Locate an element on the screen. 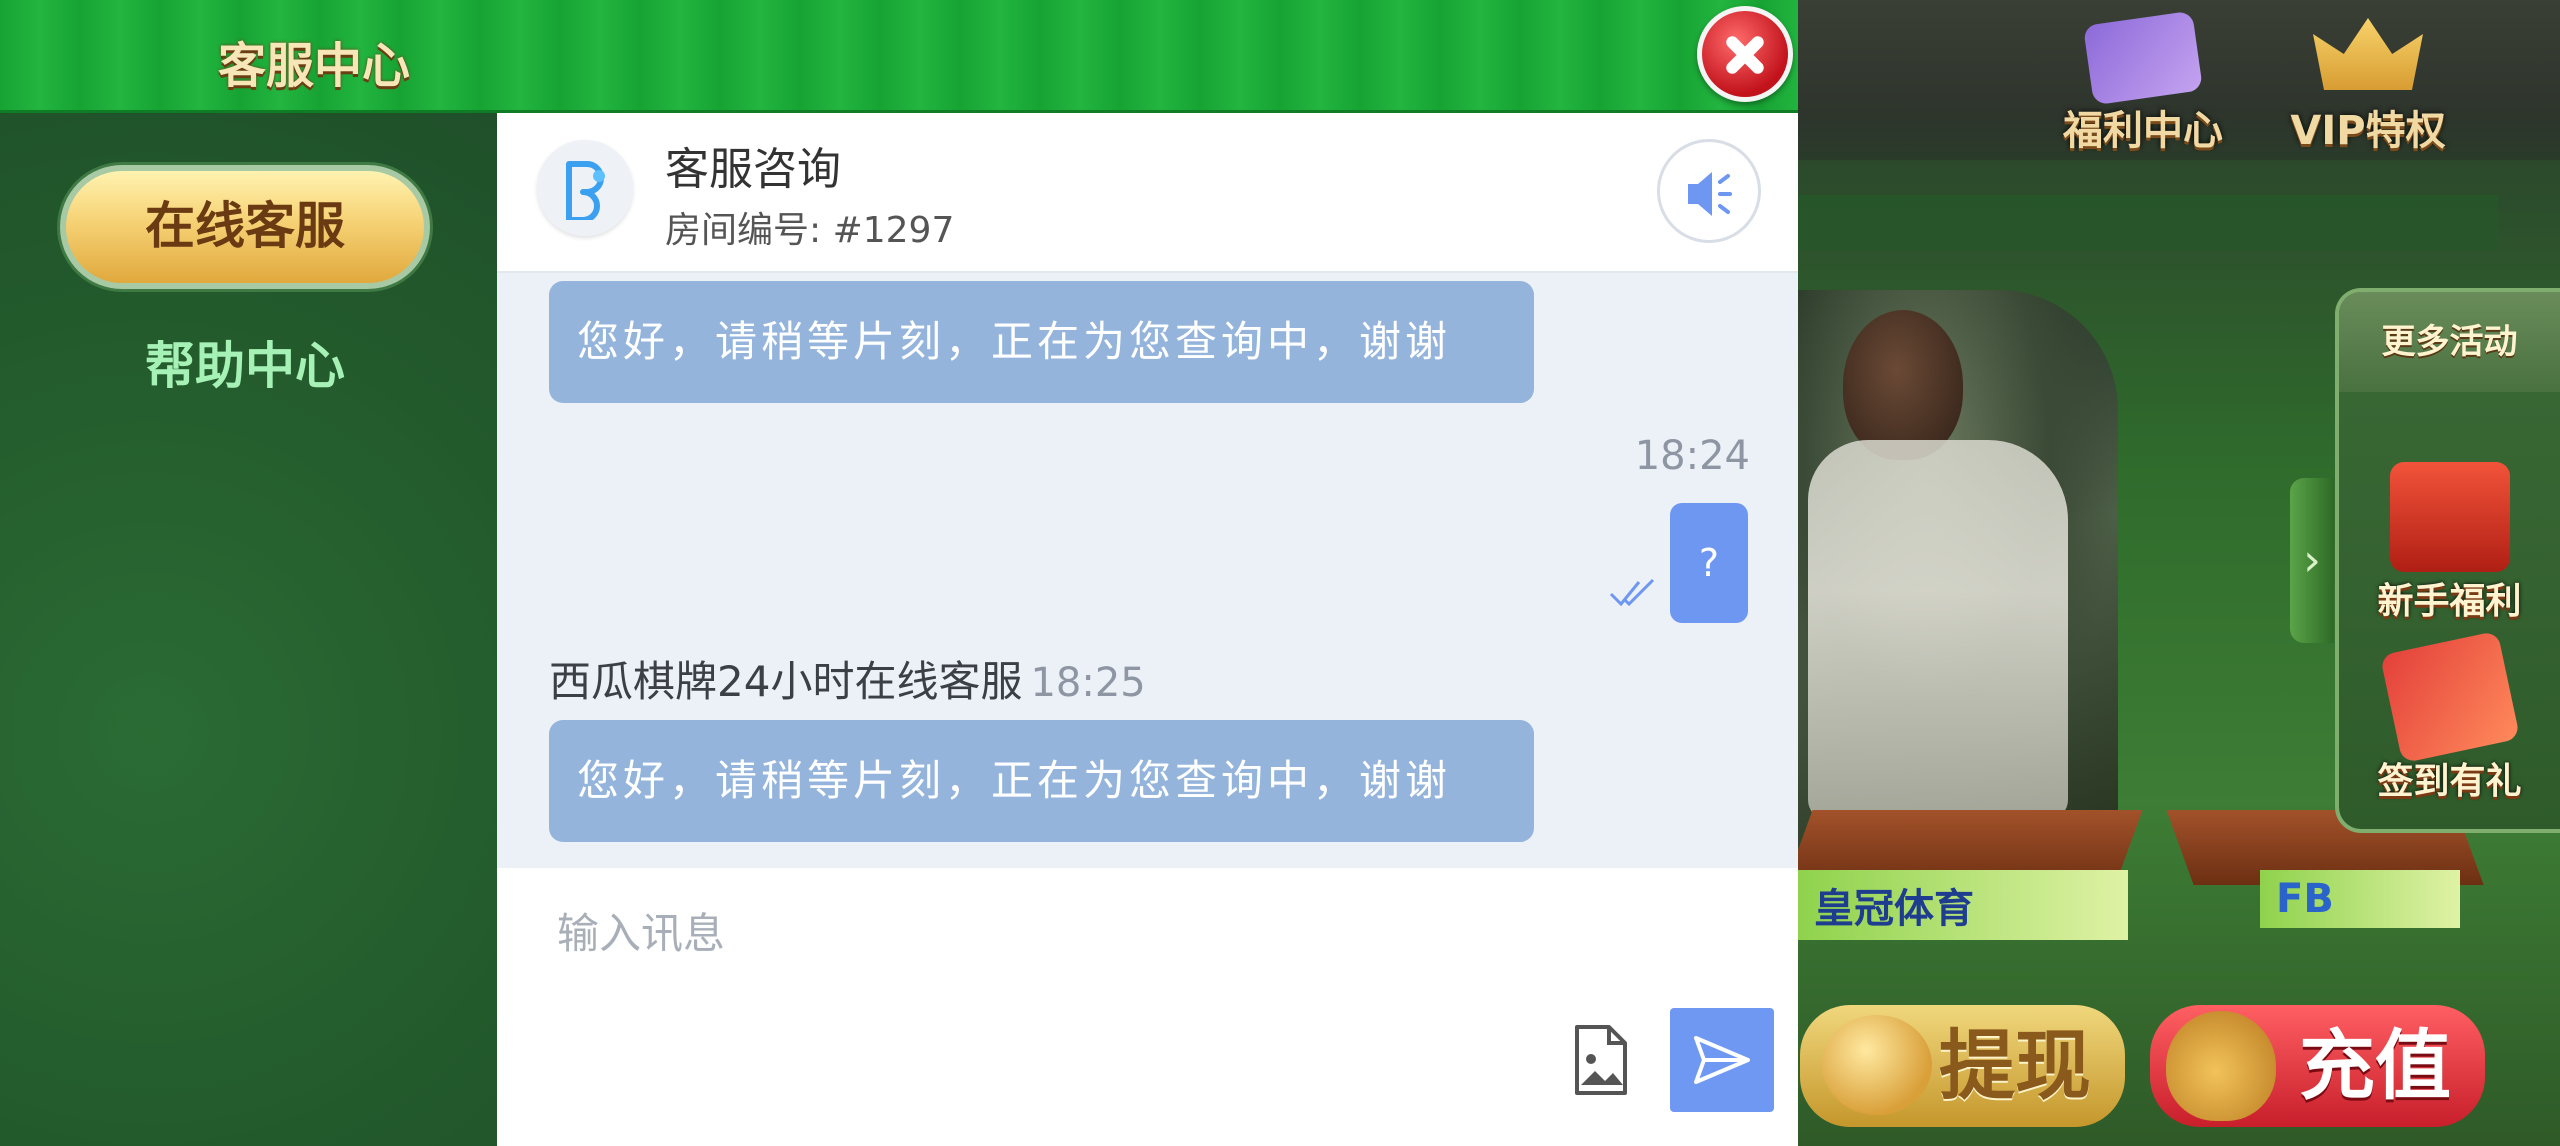 Image resolution: width=2560 pixels, height=1146 pixels. chat-title: 客服咨询 is located at coordinates (753, 169).